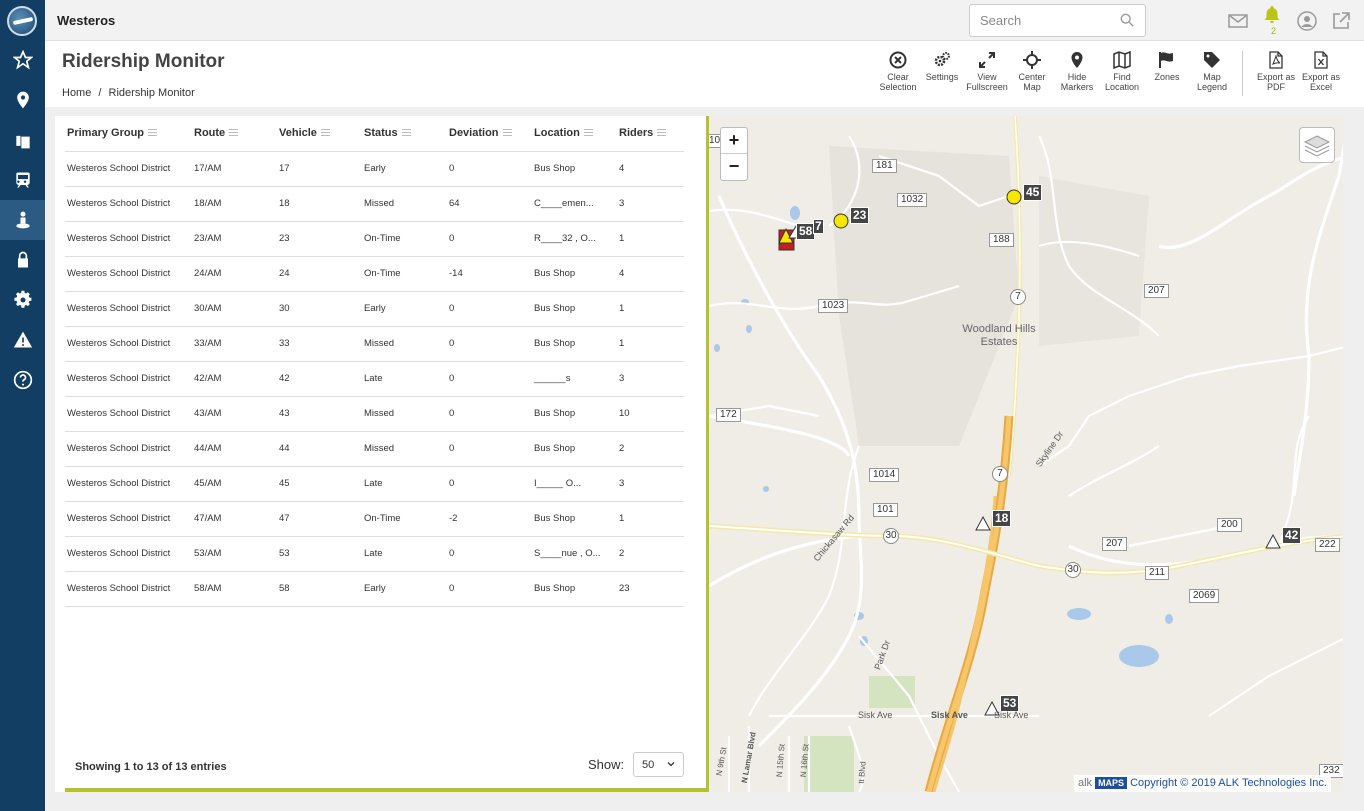 The width and height of the screenshot is (1364, 811). What do you see at coordinates (1292, 535) in the screenshot?
I see `vehicle-marker-label: 42` at bounding box center [1292, 535].